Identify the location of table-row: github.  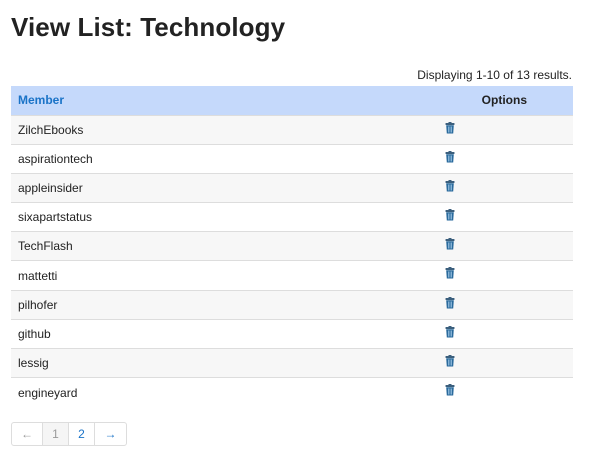
(292, 333).